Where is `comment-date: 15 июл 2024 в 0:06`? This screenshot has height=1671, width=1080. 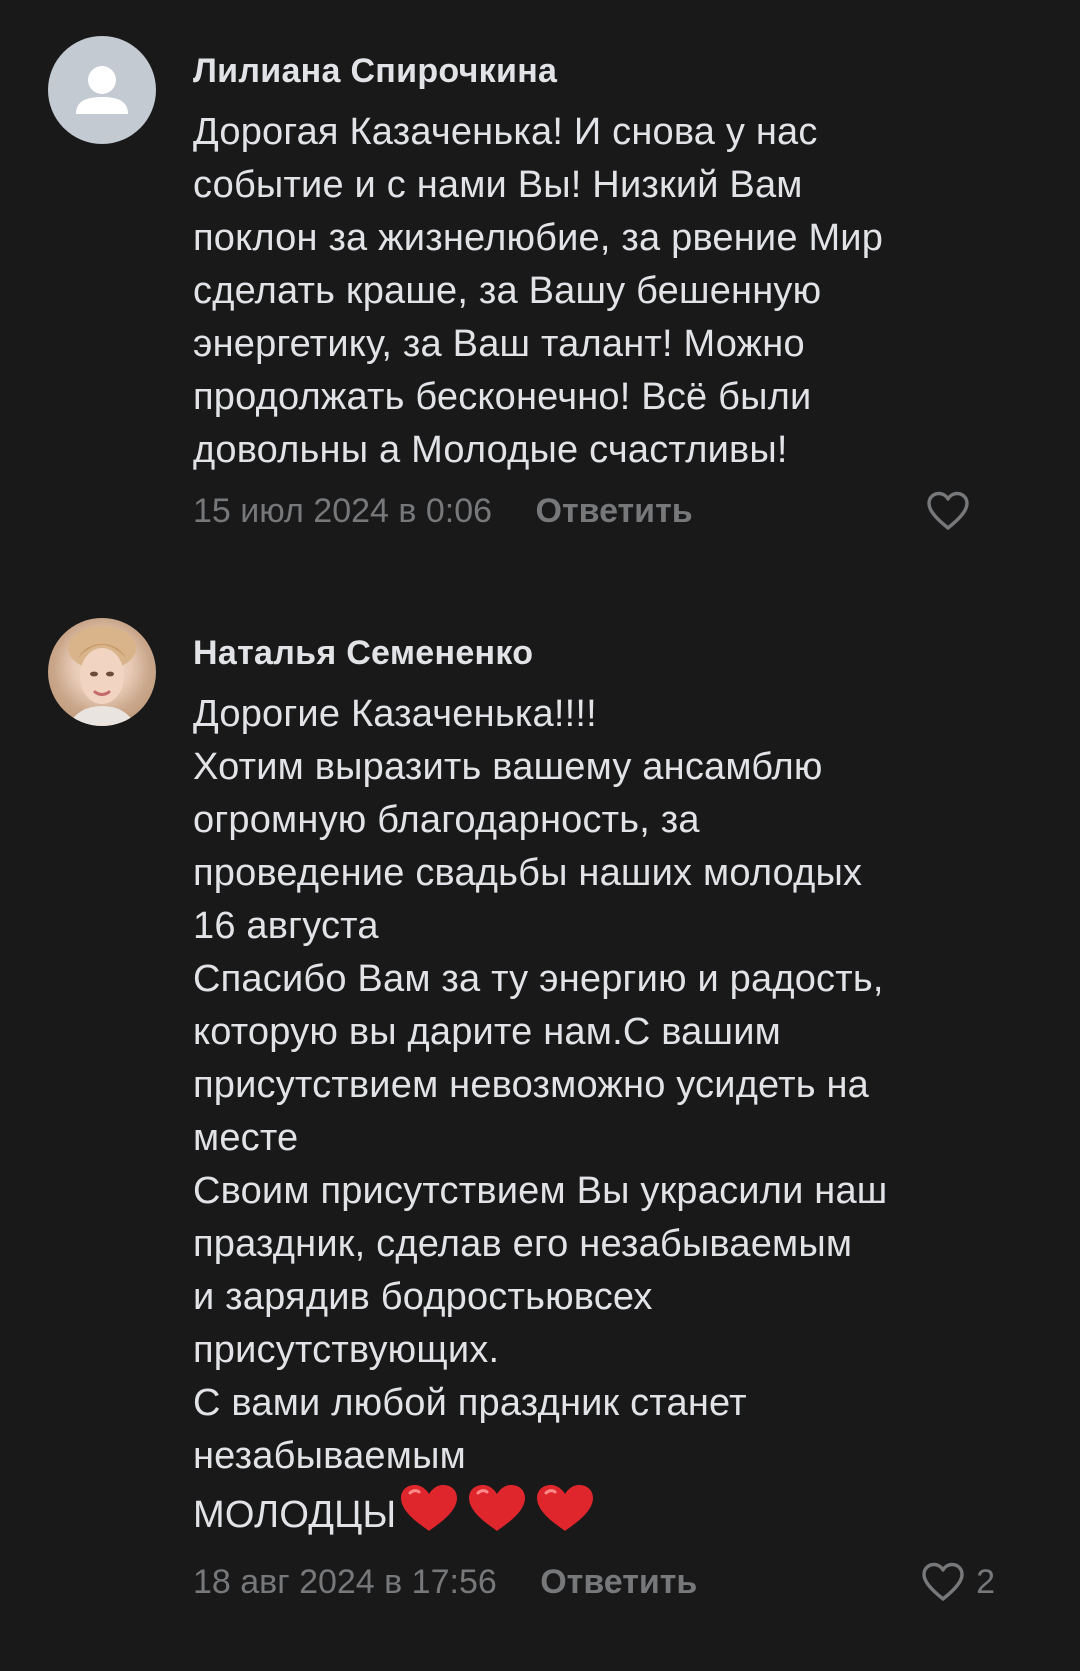 comment-date: 15 июл 2024 в 0:06 is located at coordinates (343, 511).